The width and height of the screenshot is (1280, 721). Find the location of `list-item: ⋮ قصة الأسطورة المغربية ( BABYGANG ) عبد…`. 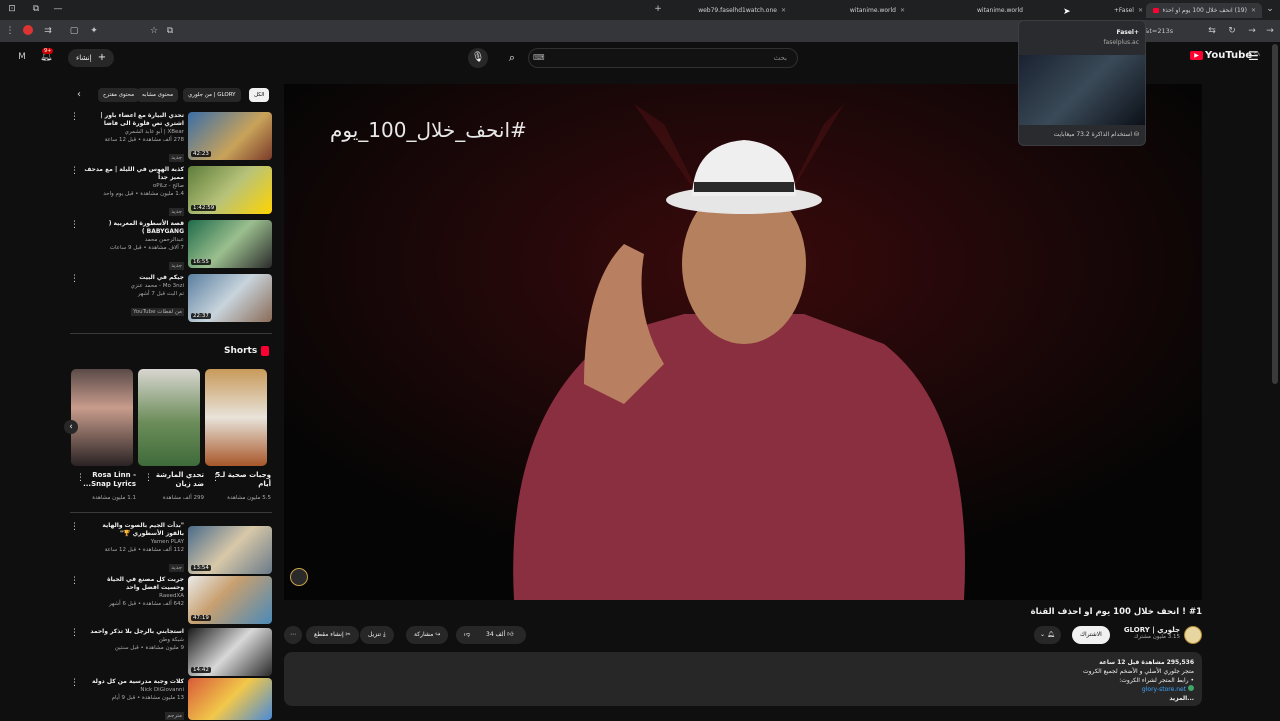

list-item: ⋮ قصة الأسطورة المغربية ( BABYGANG ) عبد… is located at coordinates (171, 246).